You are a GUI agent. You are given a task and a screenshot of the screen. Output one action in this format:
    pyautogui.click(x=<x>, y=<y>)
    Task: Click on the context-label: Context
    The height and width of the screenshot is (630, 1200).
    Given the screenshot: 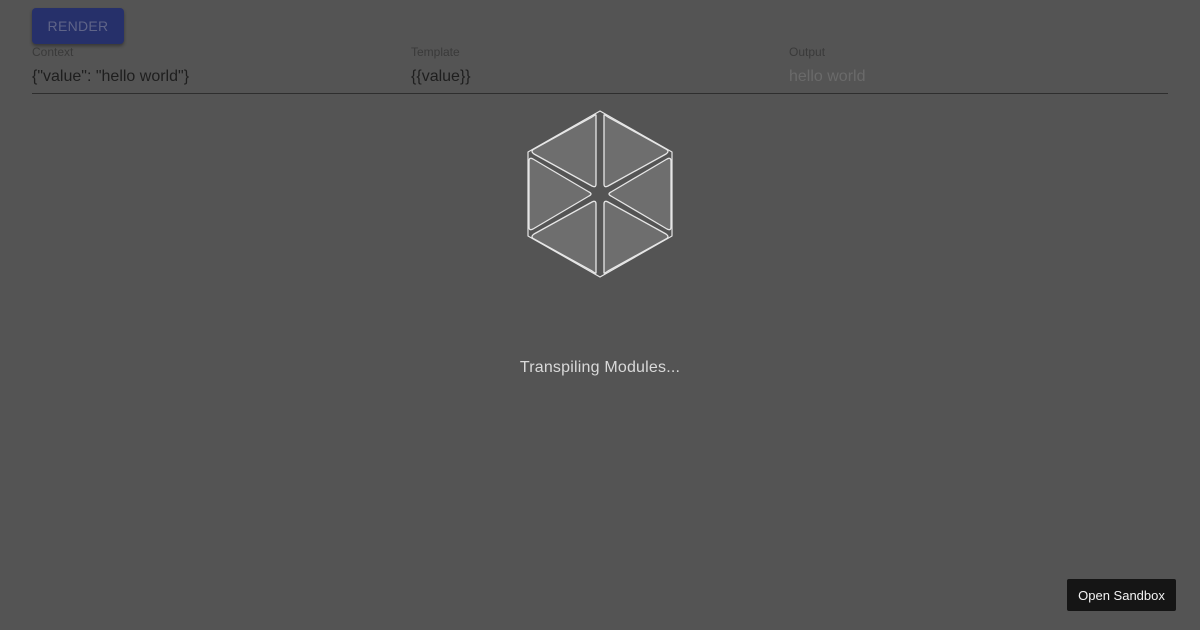 What is the action you would take?
    pyautogui.click(x=53, y=52)
    